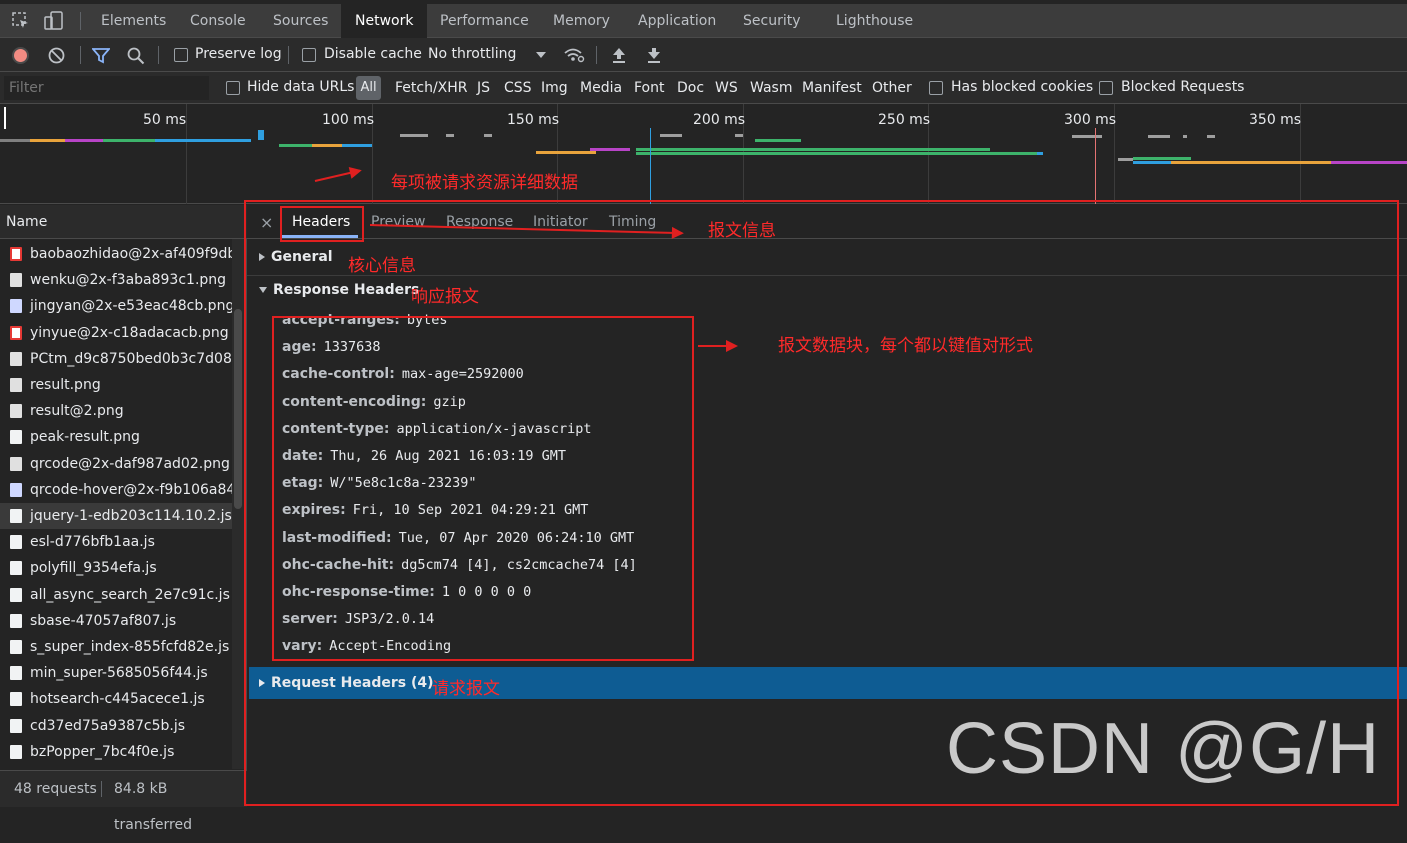 This screenshot has width=1407, height=843. What do you see at coordinates (55, 789) in the screenshot?
I see `request-count: 48 requests` at bounding box center [55, 789].